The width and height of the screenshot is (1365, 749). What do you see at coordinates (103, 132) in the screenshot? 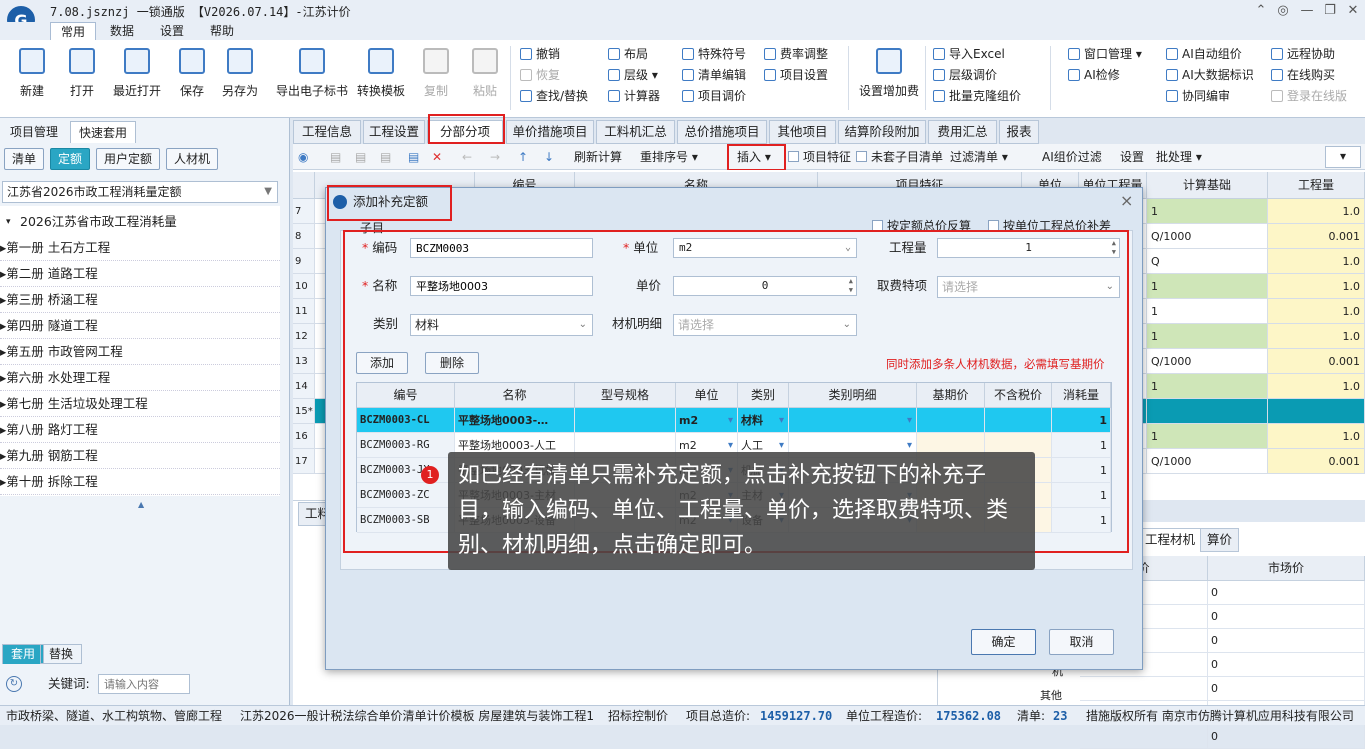
I see `tab-quick-apply: 快速套用` at bounding box center [103, 132].